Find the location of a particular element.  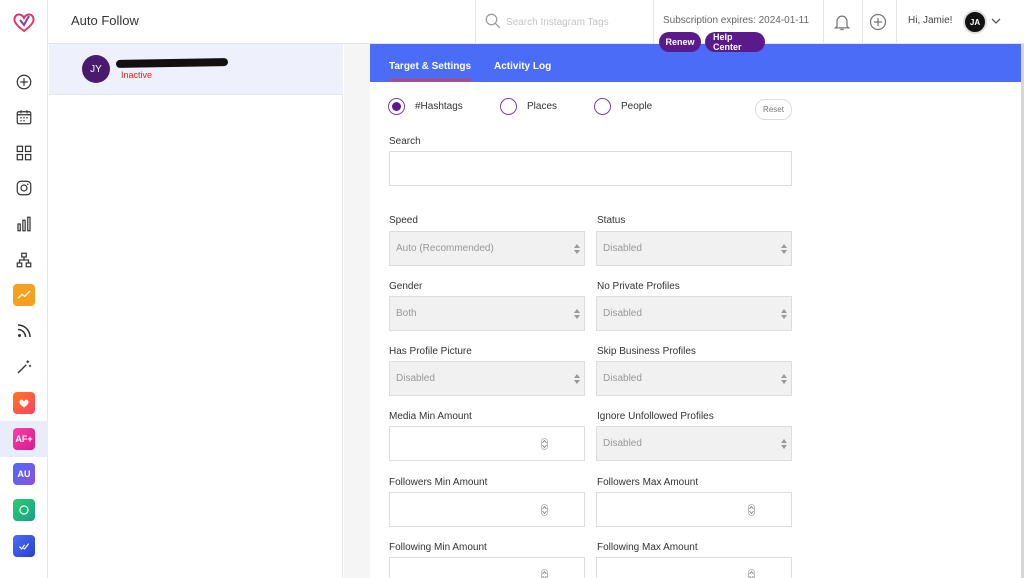

rail-item-instagram is located at coordinates (24, 188).